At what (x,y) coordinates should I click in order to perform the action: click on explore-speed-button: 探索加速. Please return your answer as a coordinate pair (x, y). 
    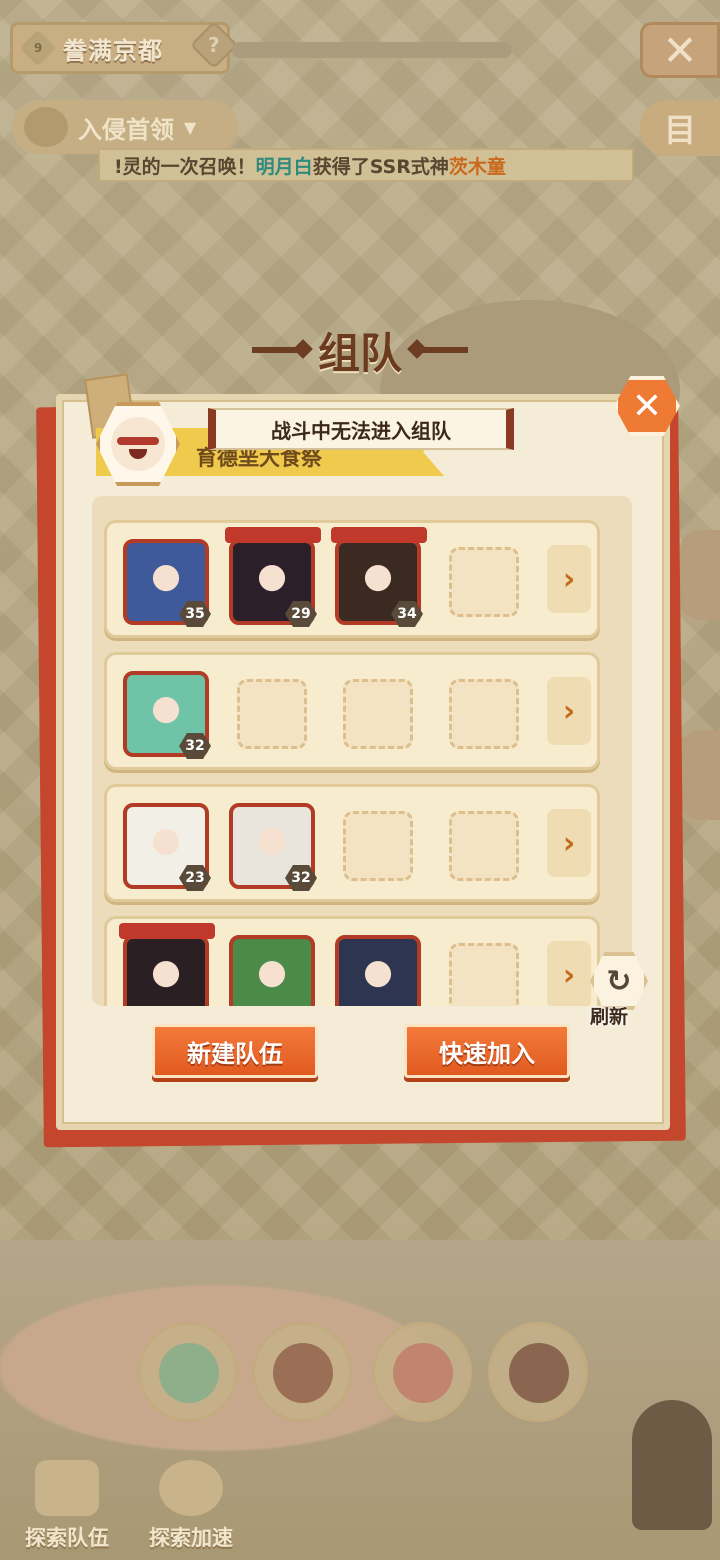
    Looking at the image, I should click on (191, 1500).